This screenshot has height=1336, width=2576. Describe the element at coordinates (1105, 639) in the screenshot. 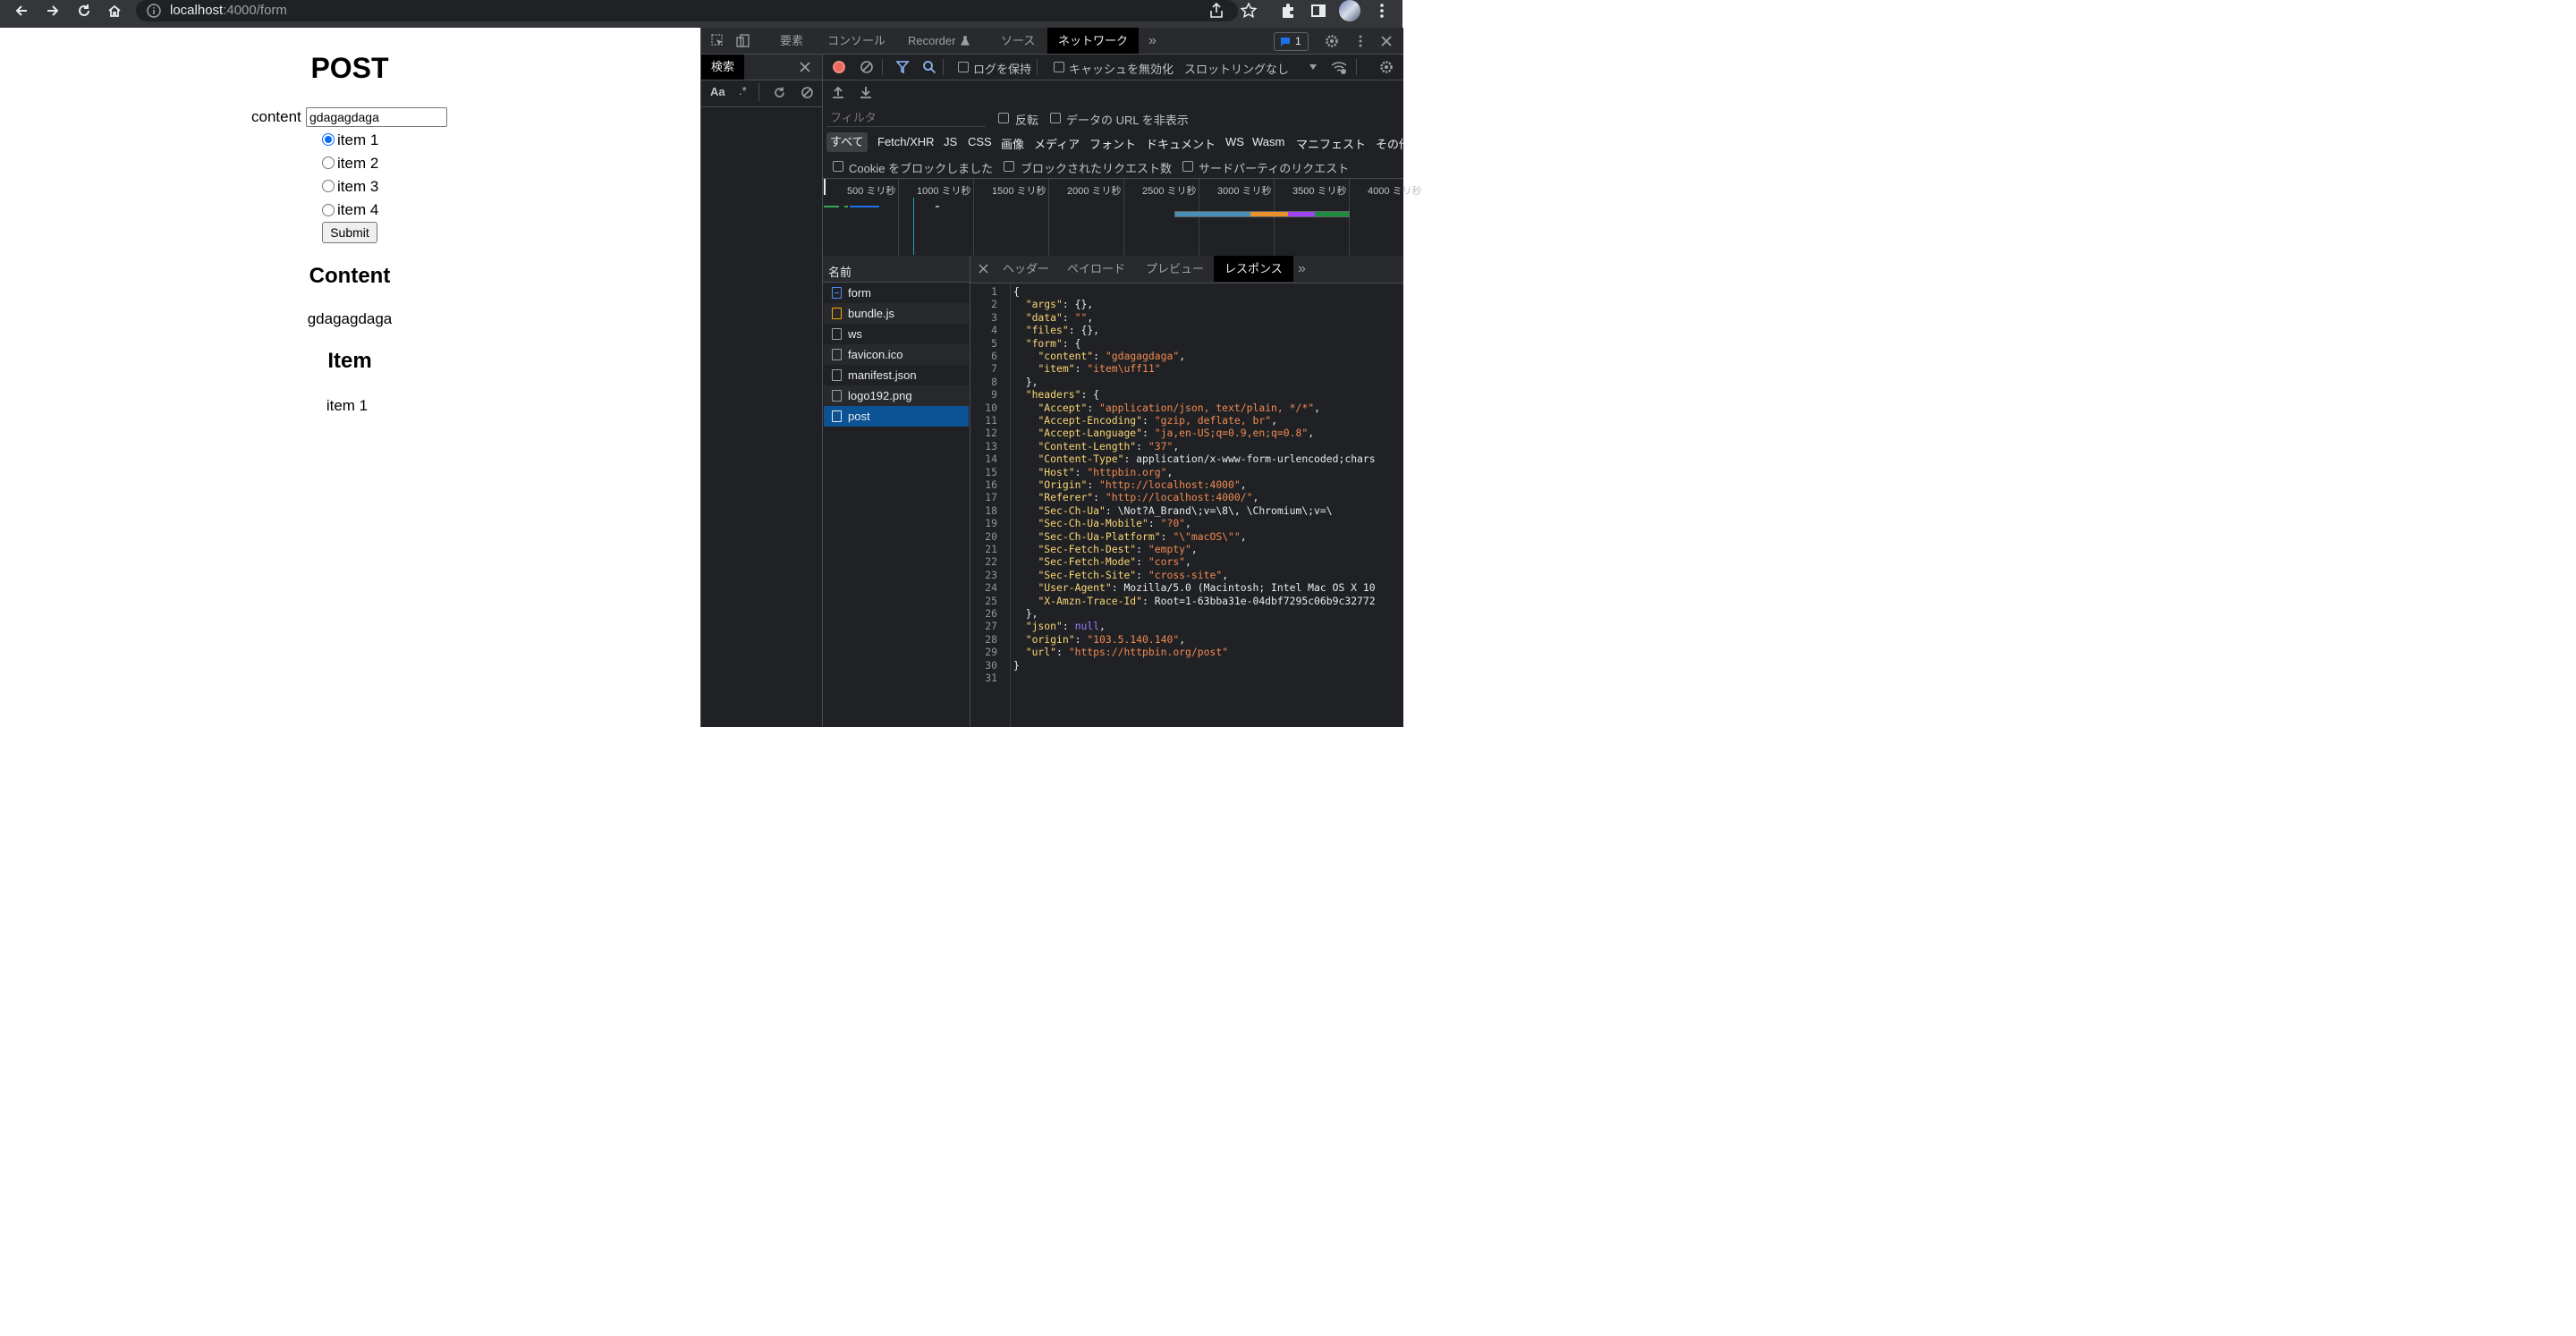

I see `response-line: "origin": "103.5.140.140",` at that location.